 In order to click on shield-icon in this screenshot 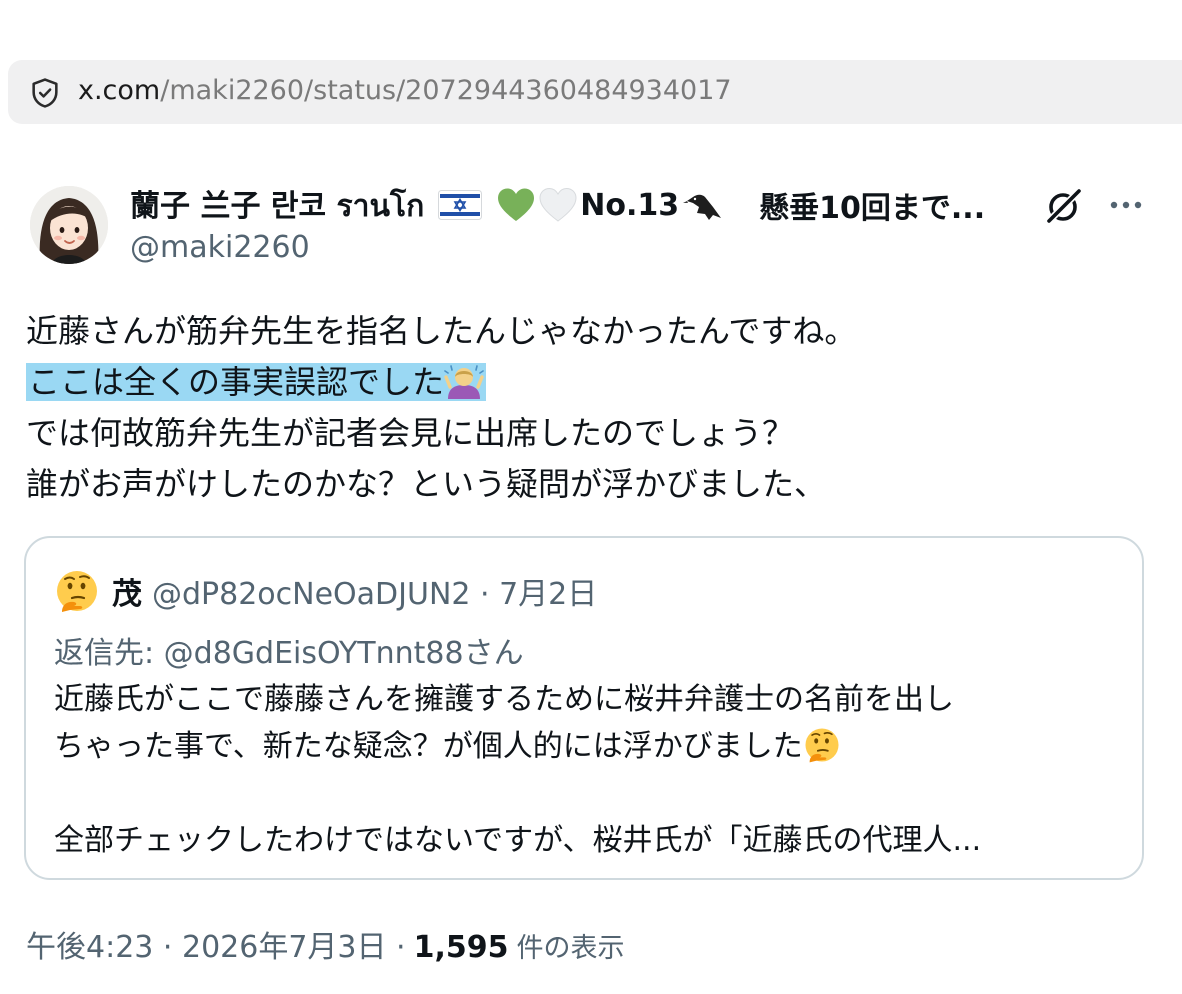, I will do `click(45, 93)`.